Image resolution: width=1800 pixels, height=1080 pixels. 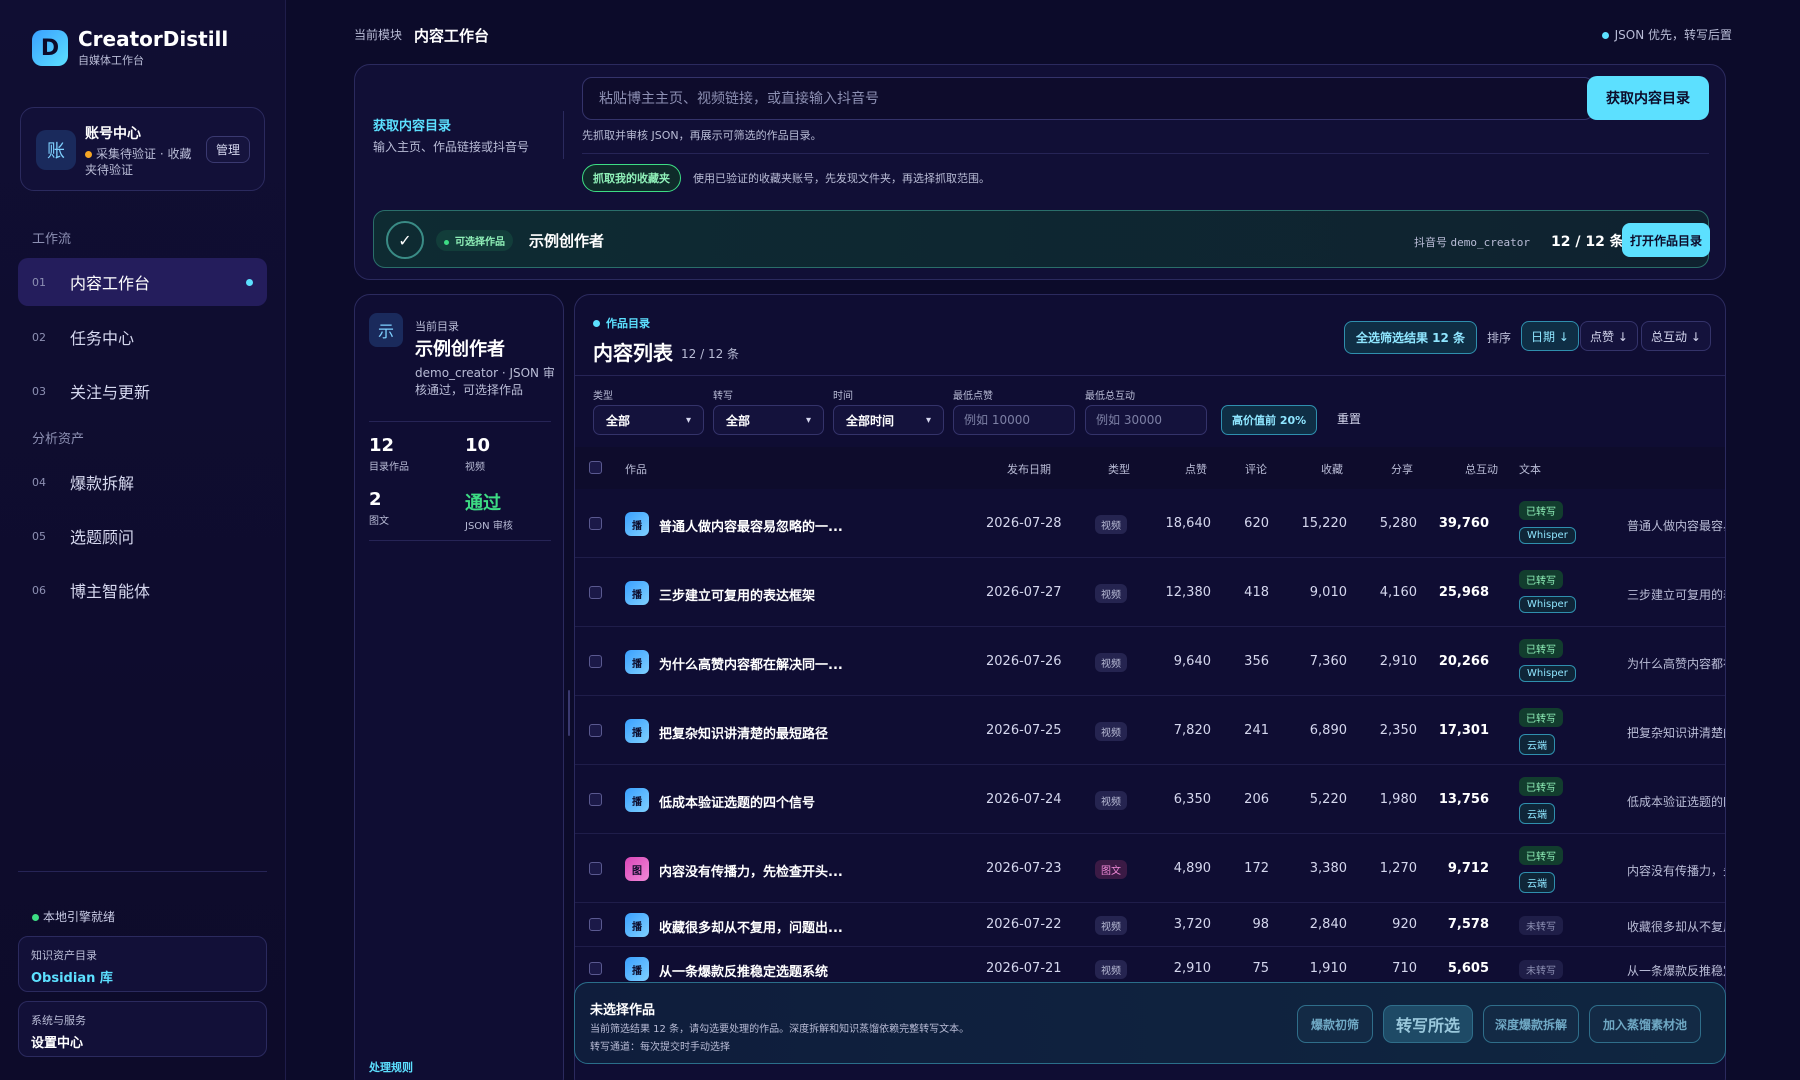 What do you see at coordinates (446, 242) in the screenshot?
I see `badge-dot-icon` at bounding box center [446, 242].